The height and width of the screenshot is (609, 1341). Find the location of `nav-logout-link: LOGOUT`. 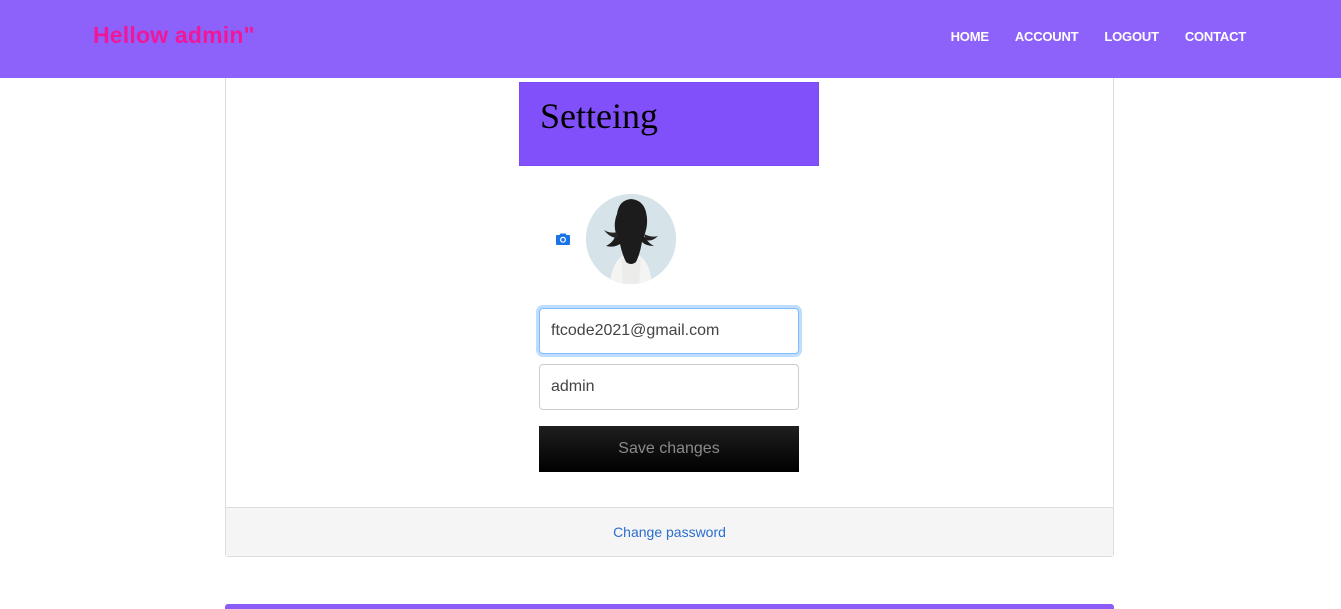

nav-logout-link: LOGOUT is located at coordinates (1131, 36).